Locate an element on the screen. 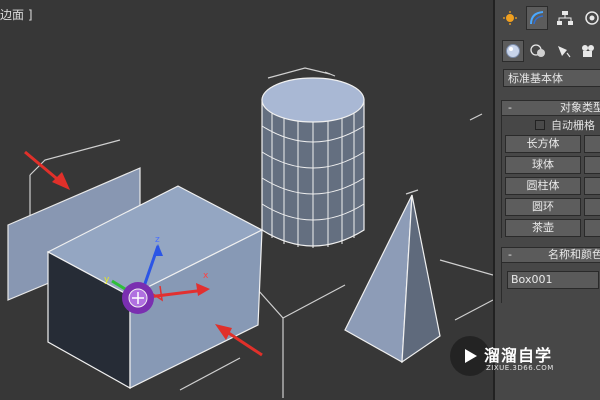 This screenshot has height=400, width=600. motion-tab is located at coordinates (590, 18).